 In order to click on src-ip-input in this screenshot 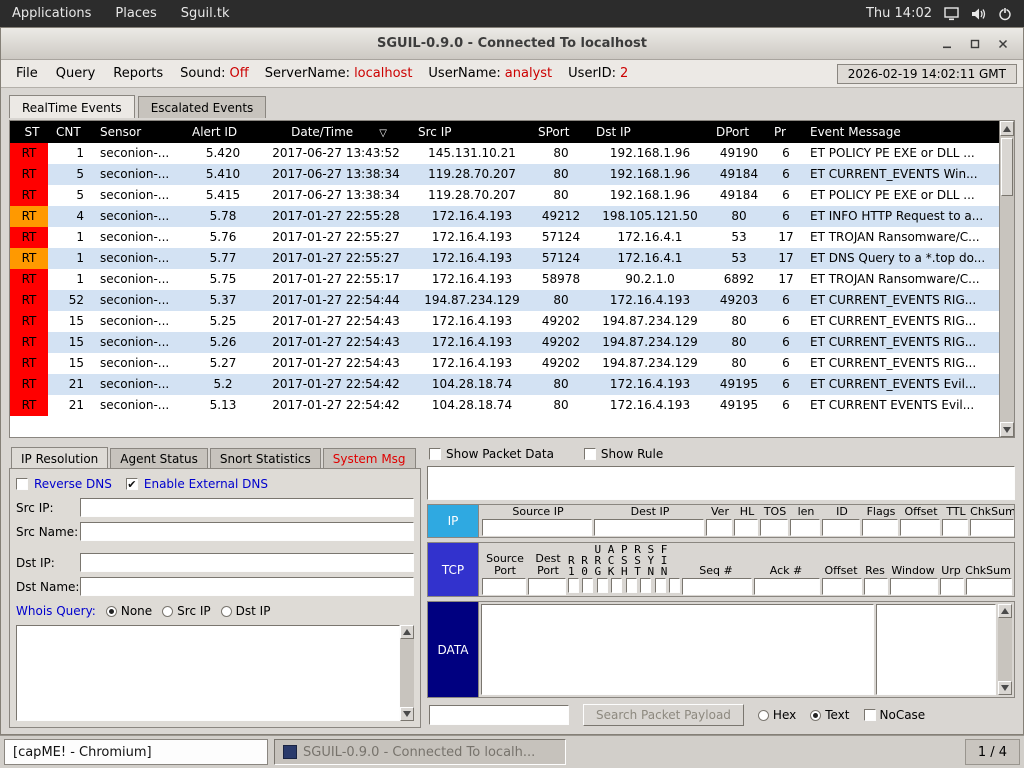, I will do `click(247, 507)`.